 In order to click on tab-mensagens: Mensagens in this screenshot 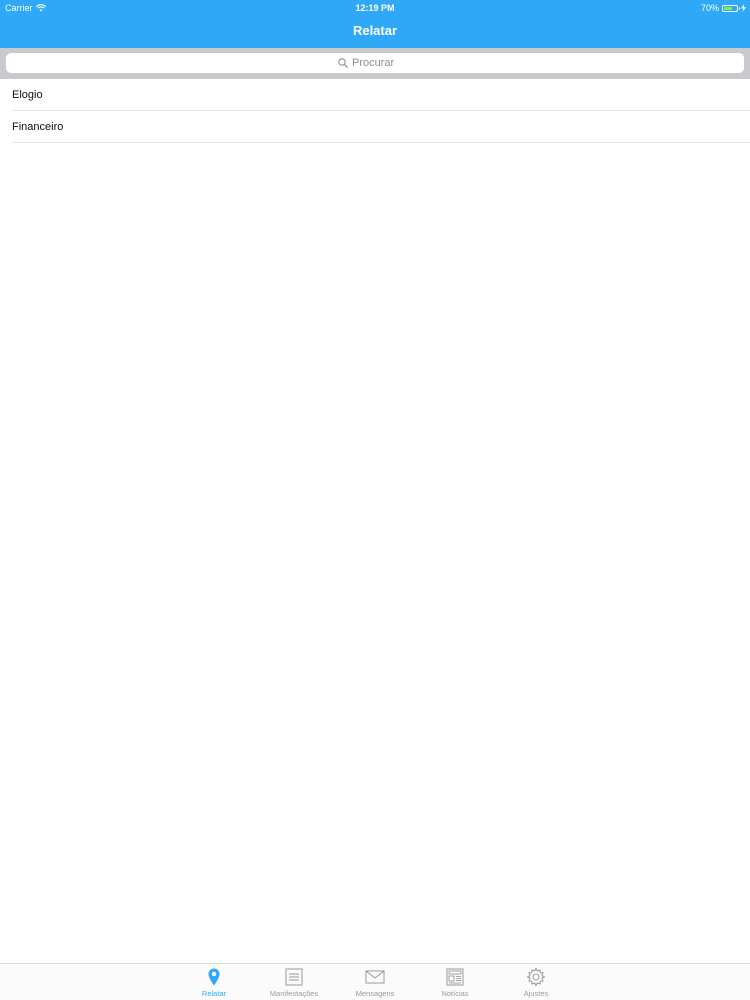, I will do `click(375, 983)`.